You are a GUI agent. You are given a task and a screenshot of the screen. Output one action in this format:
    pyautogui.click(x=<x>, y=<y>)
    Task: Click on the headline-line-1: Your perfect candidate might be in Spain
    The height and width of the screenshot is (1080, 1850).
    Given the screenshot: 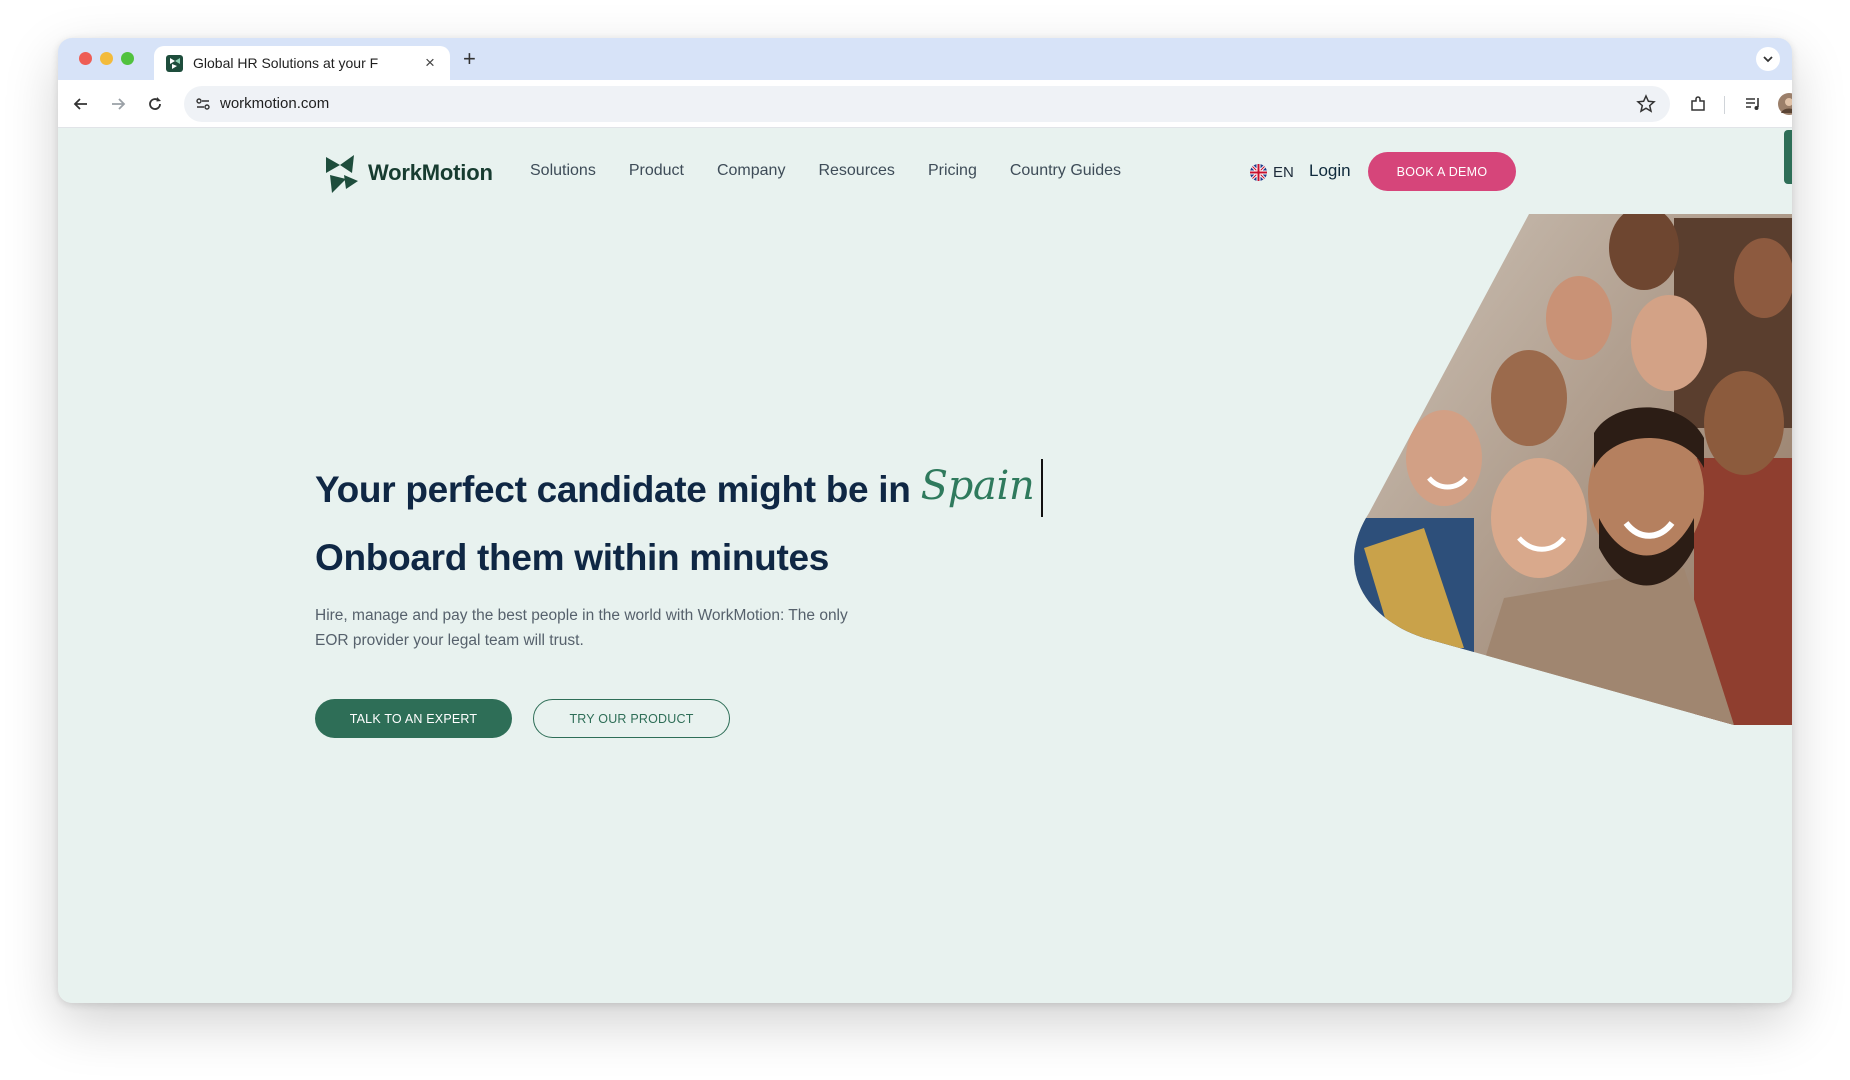 What is the action you would take?
    pyautogui.click(x=695, y=489)
    